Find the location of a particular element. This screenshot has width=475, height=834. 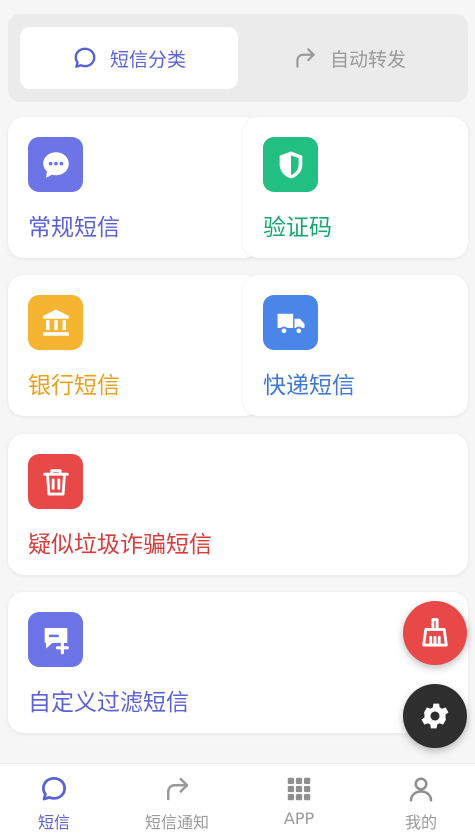

shield-icon is located at coordinates (290, 164).